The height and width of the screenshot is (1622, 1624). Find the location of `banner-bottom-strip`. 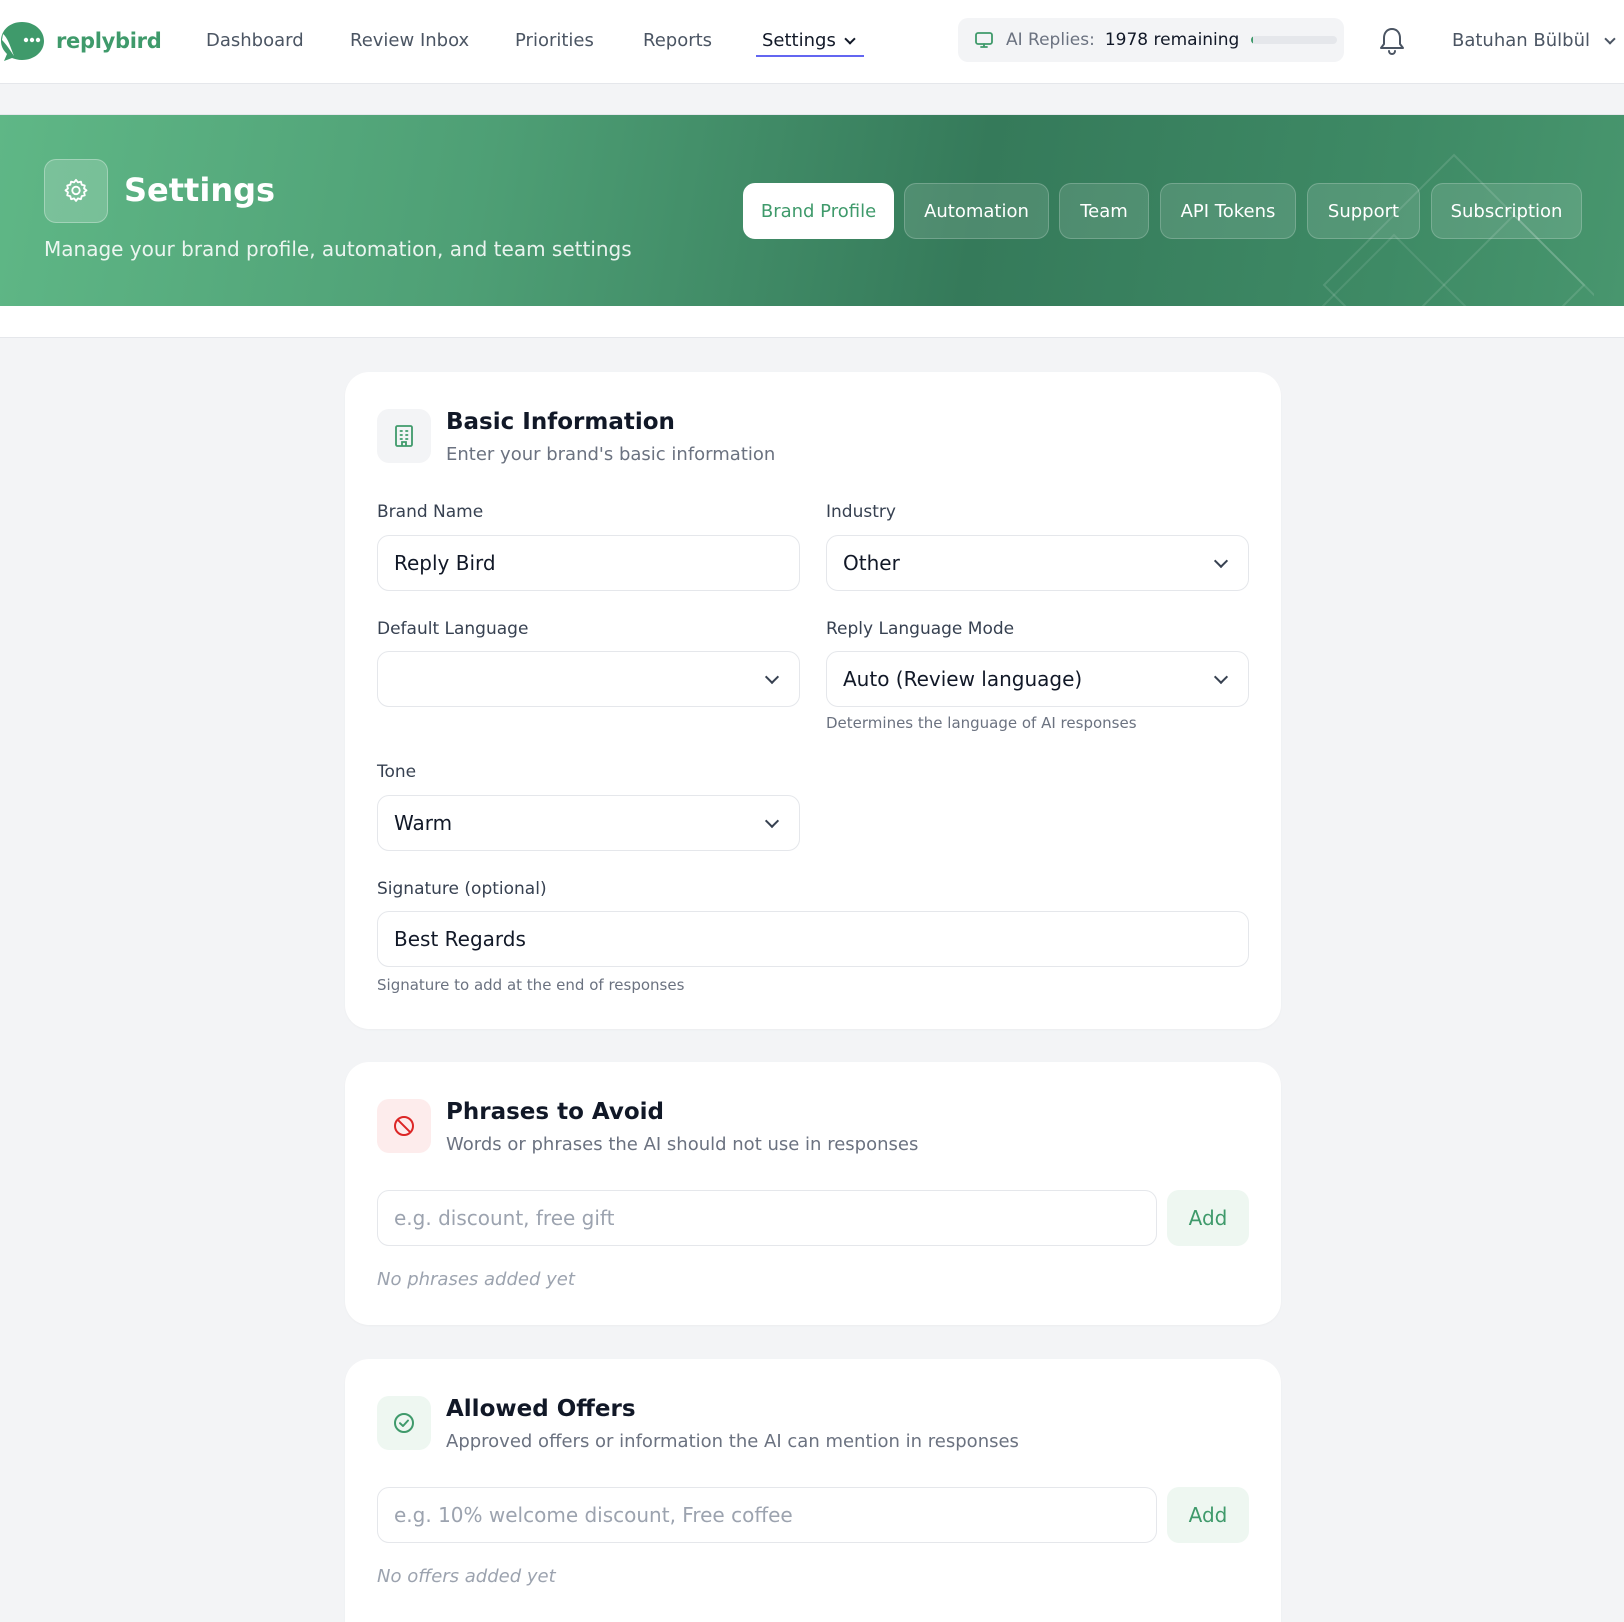

banner-bottom-strip is located at coordinates (812, 322).